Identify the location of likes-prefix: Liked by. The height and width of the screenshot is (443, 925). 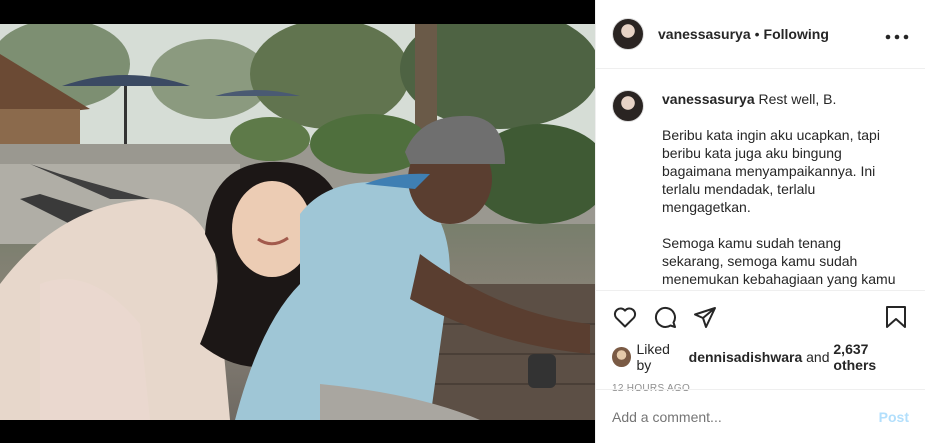
(653, 357).